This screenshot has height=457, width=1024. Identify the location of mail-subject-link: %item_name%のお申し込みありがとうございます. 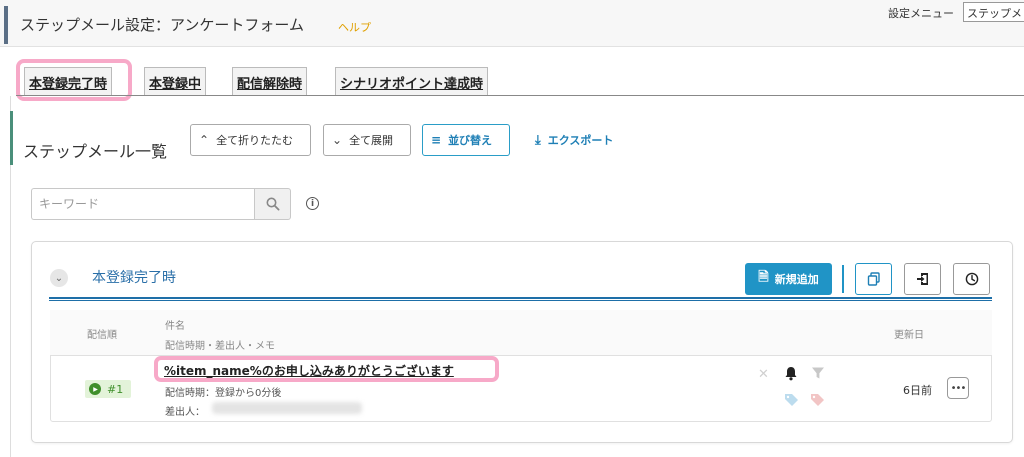
(309, 370).